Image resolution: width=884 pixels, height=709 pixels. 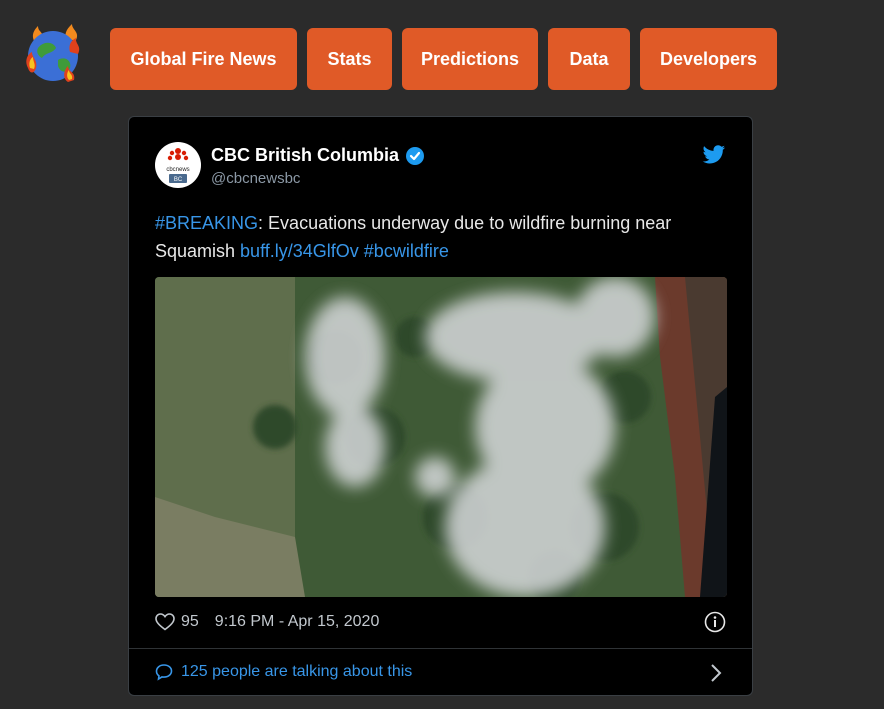 I want to click on conversation-link: 125 people are talking about this, so click(x=283, y=672).